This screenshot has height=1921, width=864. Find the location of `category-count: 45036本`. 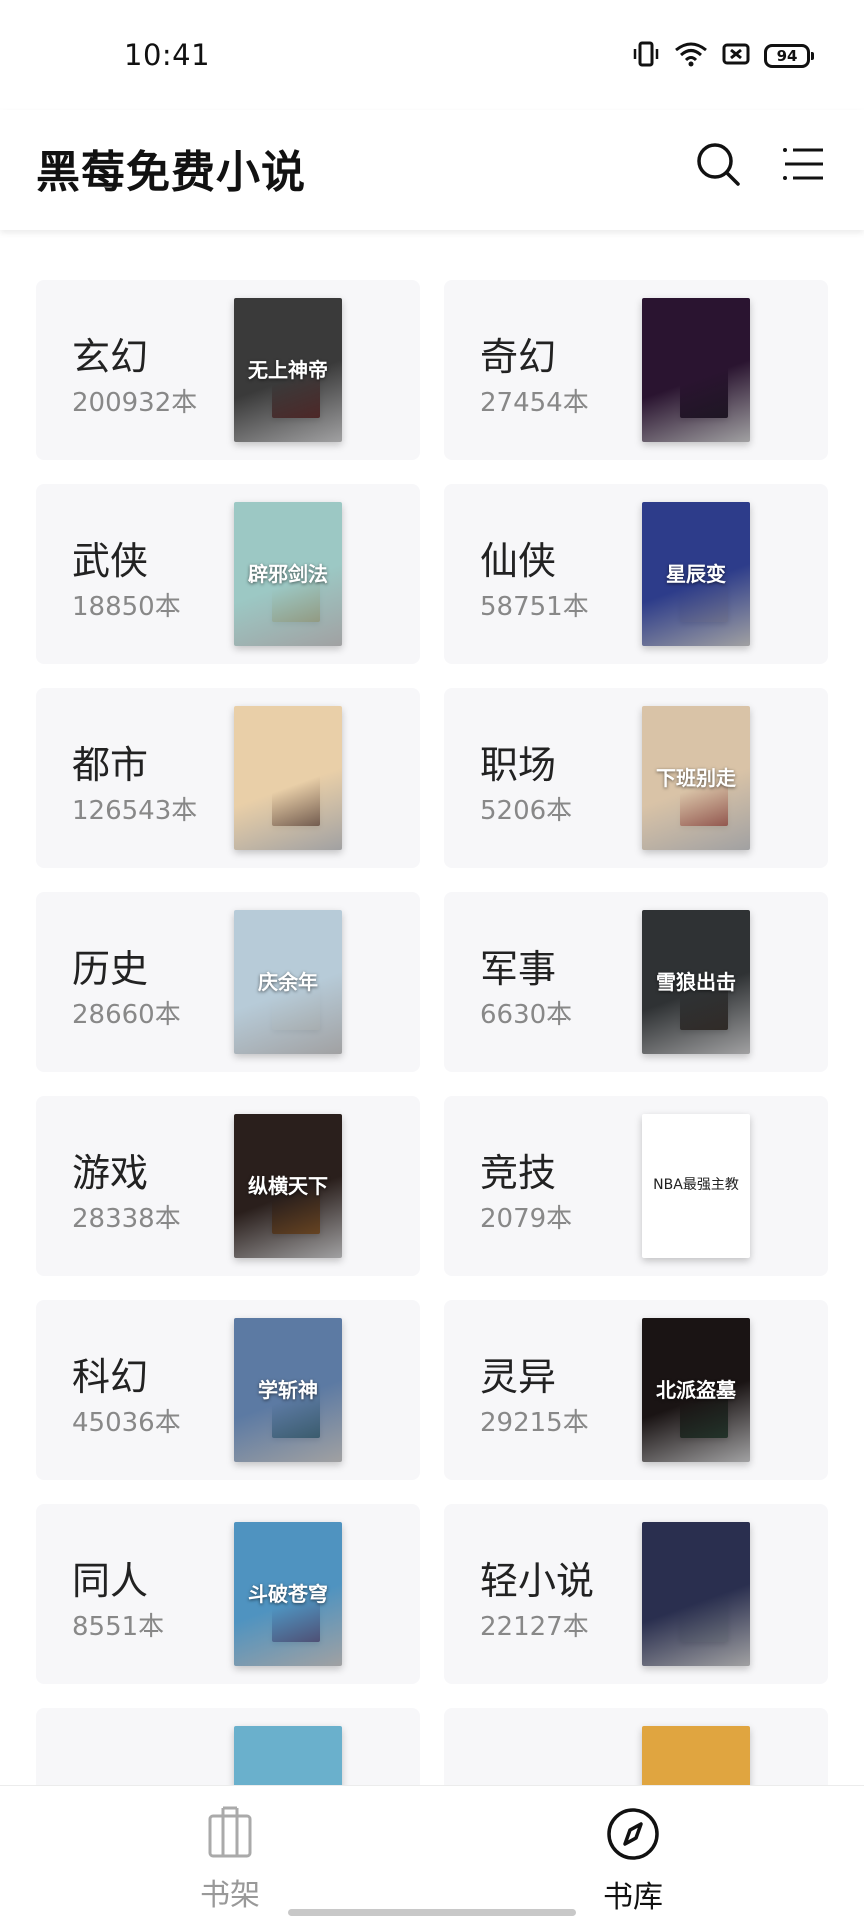

category-count: 45036本 is located at coordinates (126, 1423).